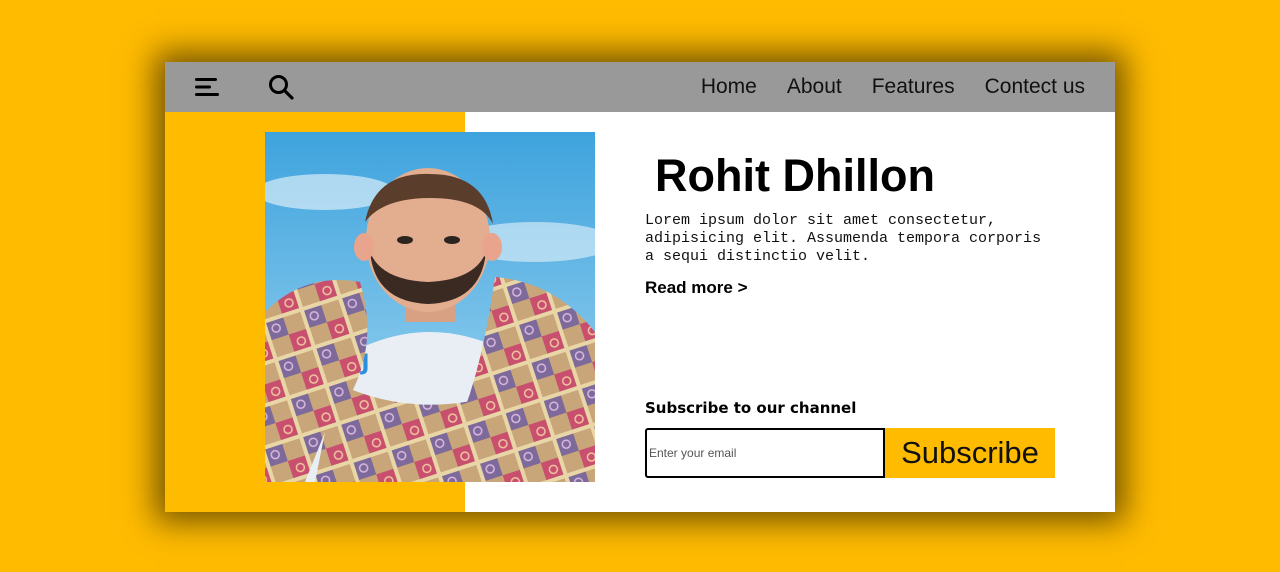 The height and width of the screenshot is (572, 1280). Describe the element at coordinates (970, 453) in the screenshot. I see `subscribe-button: Subscribe` at that location.